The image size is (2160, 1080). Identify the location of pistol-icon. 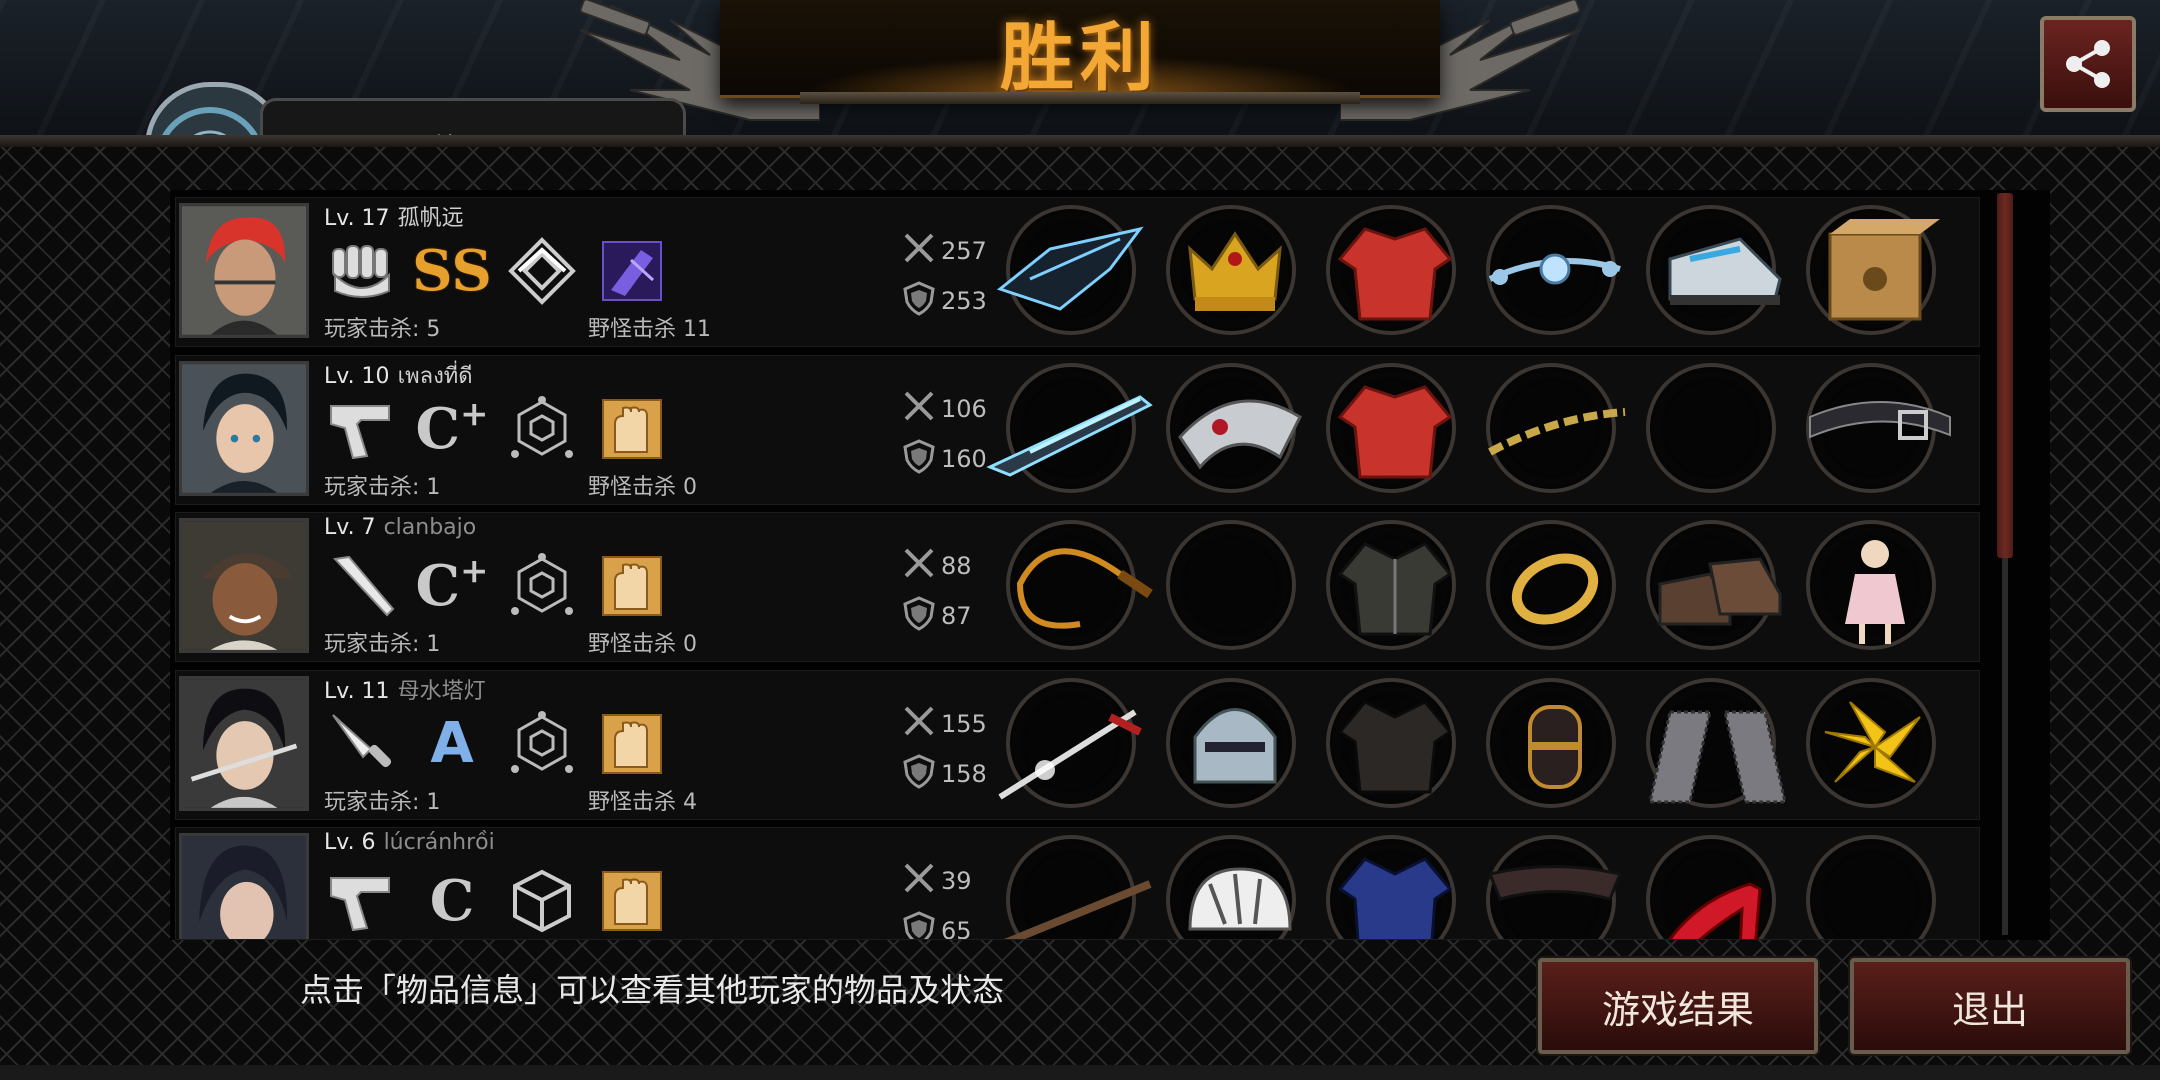
(362, 901).